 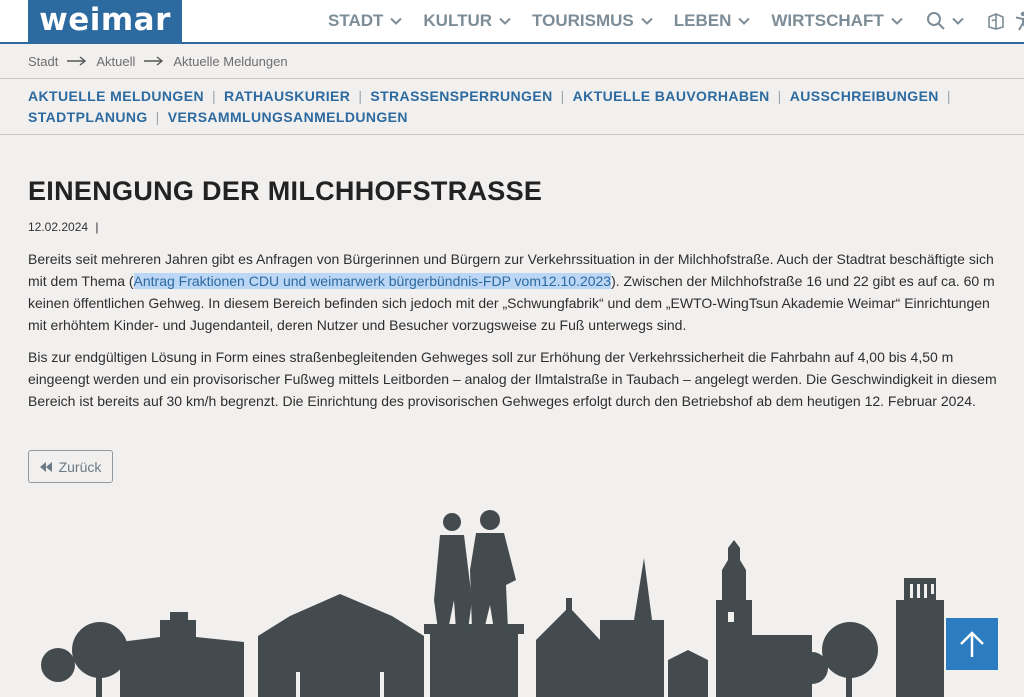 What do you see at coordinates (285, 191) in the screenshot?
I see `page-title: EINENGUNG DER MILCHHOFSTRASSE` at bounding box center [285, 191].